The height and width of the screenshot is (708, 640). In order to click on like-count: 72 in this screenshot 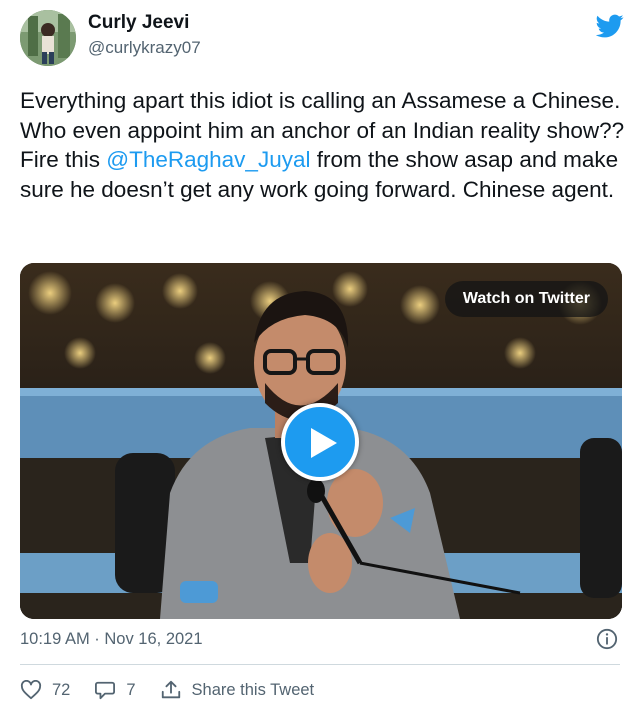, I will do `click(61, 689)`.